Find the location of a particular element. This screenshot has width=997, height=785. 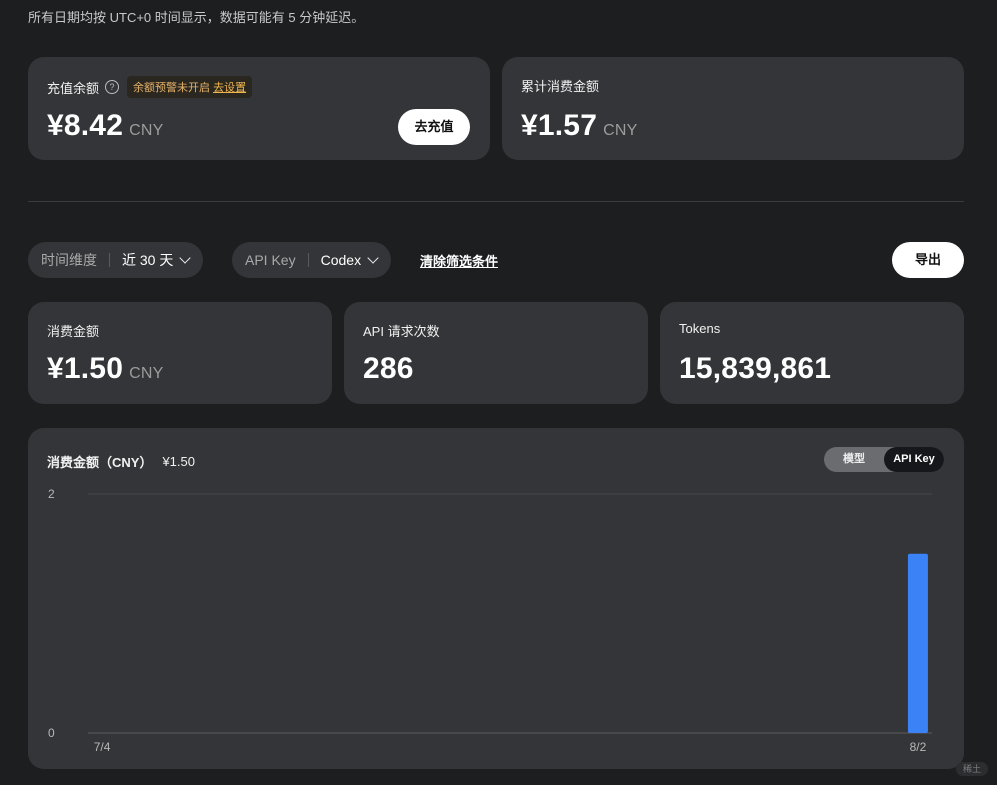

recharge-button: 去充值 is located at coordinates (434, 127).